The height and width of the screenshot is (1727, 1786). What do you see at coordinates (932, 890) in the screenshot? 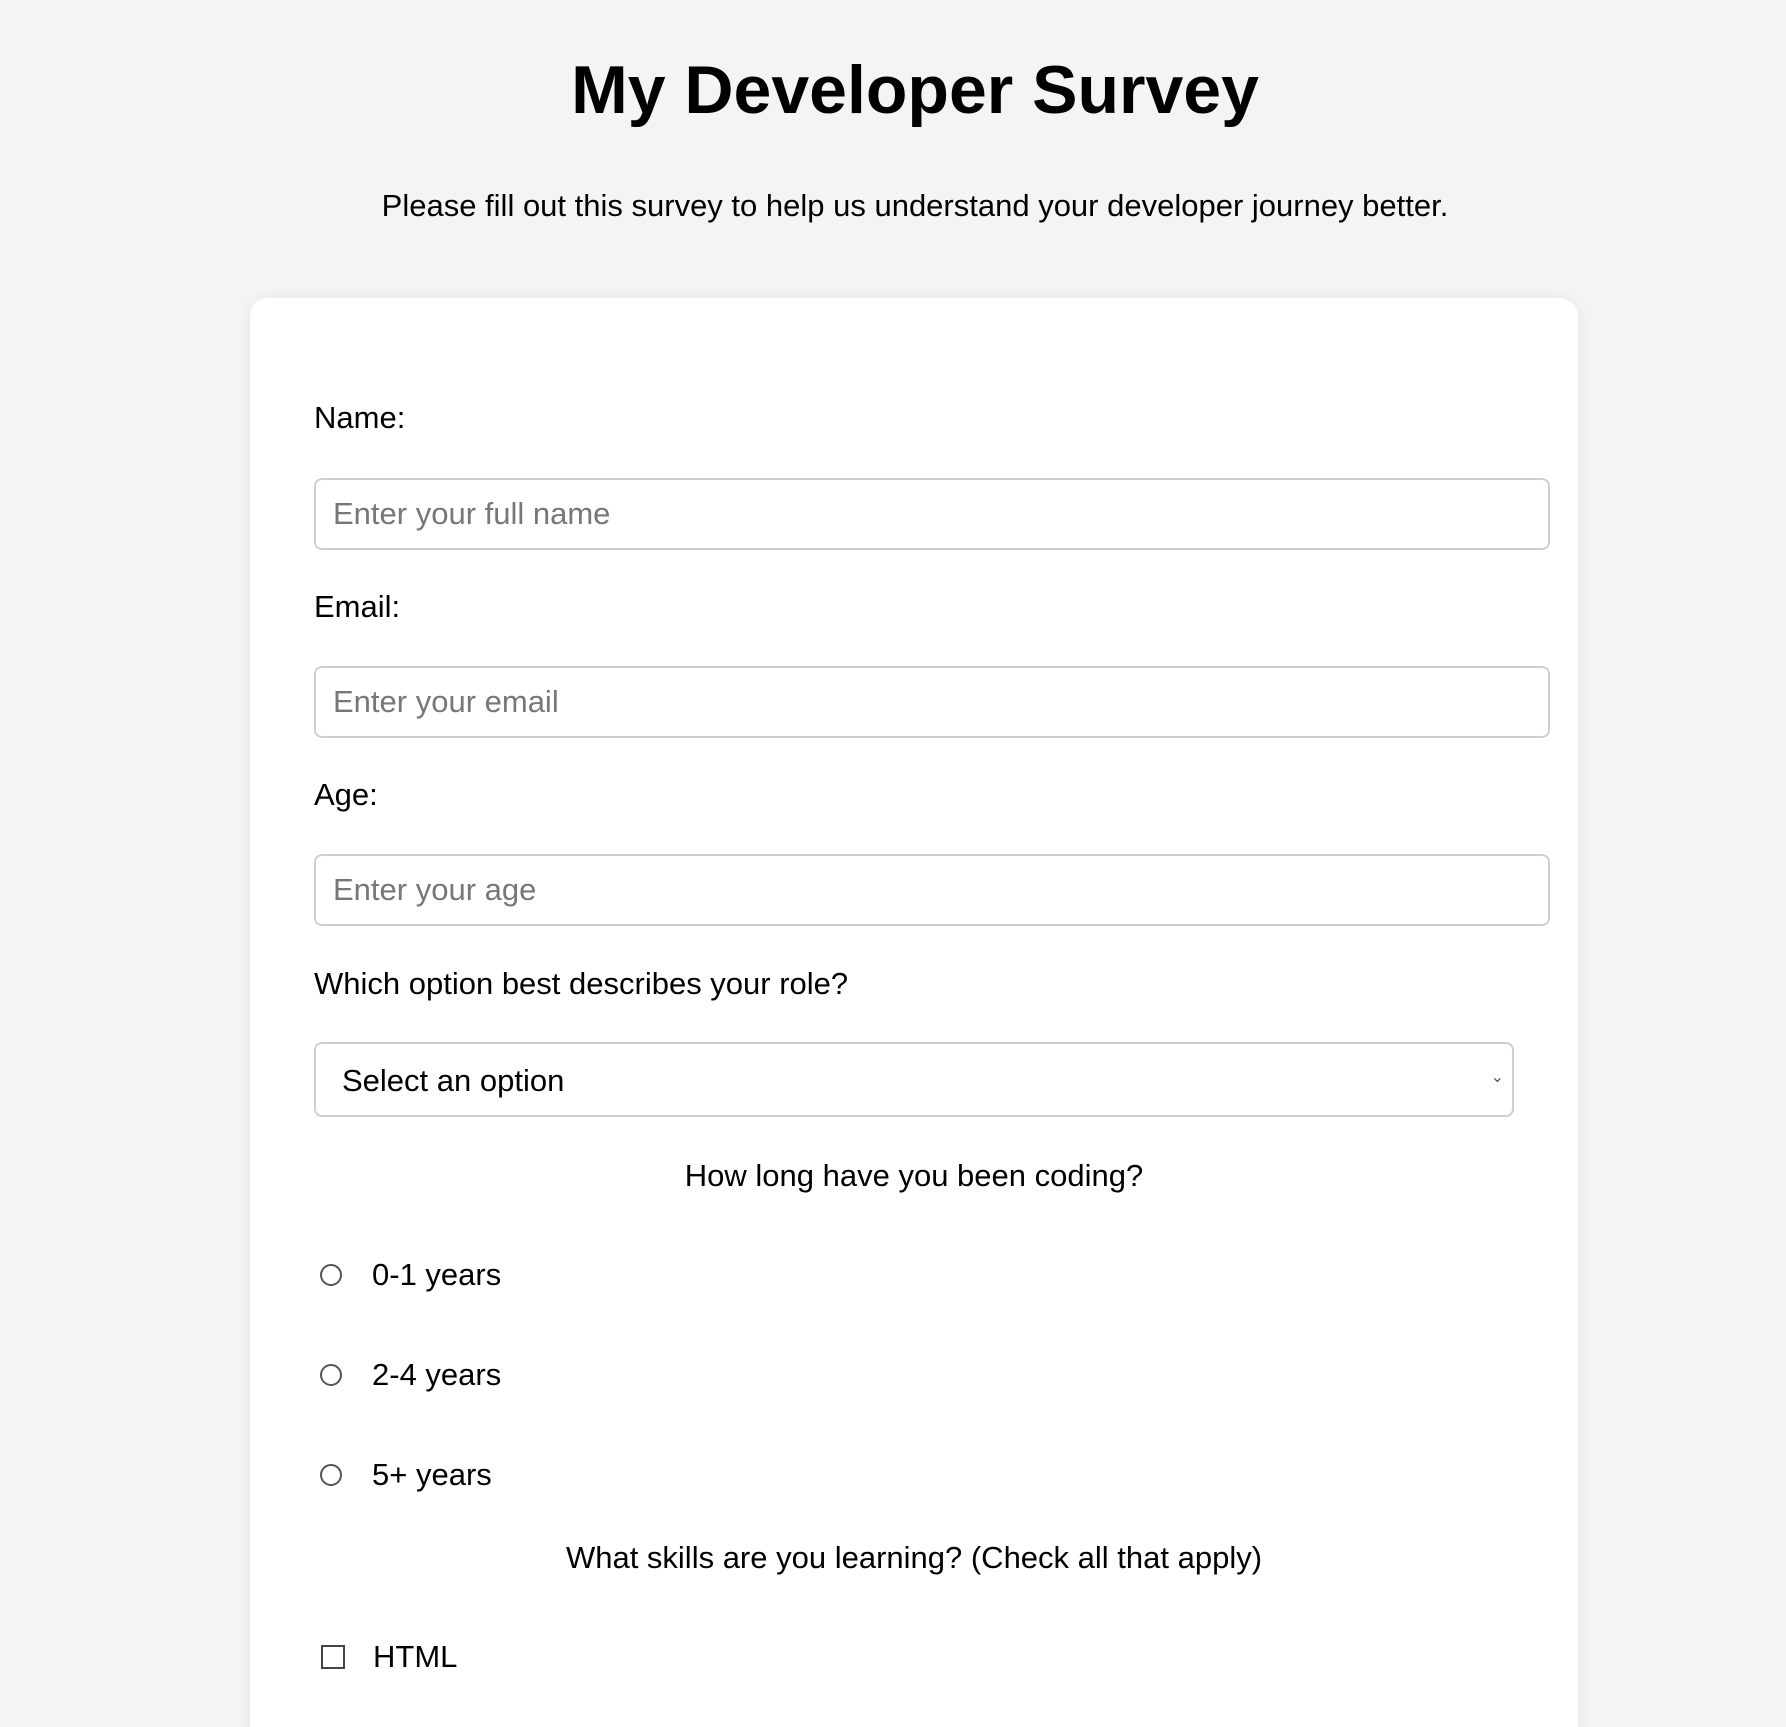
I see `age-input` at bounding box center [932, 890].